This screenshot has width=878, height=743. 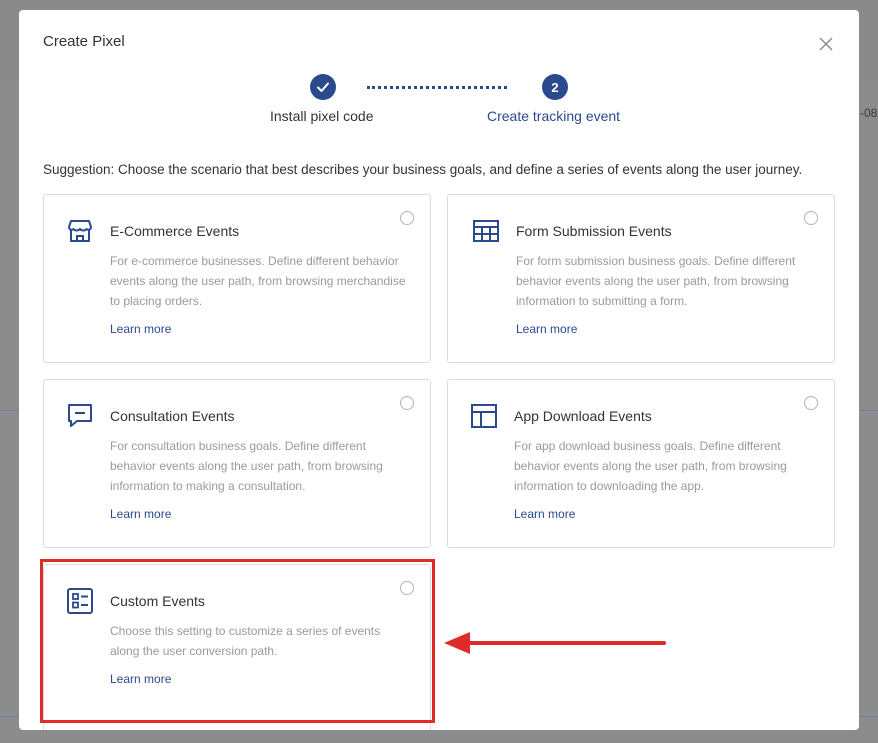 What do you see at coordinates (156, 301) in the screenshot?
I see `card-description-line: to placing orders.` at bounding box center [156, 301].